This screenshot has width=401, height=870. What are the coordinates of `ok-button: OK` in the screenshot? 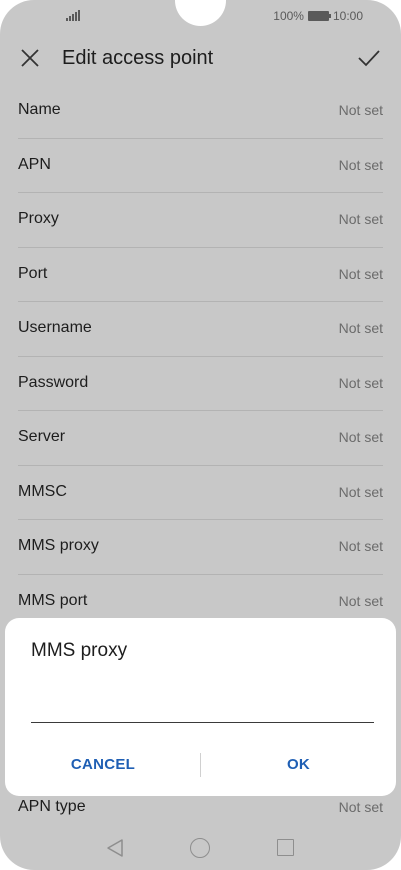 It's located at (298, 765).